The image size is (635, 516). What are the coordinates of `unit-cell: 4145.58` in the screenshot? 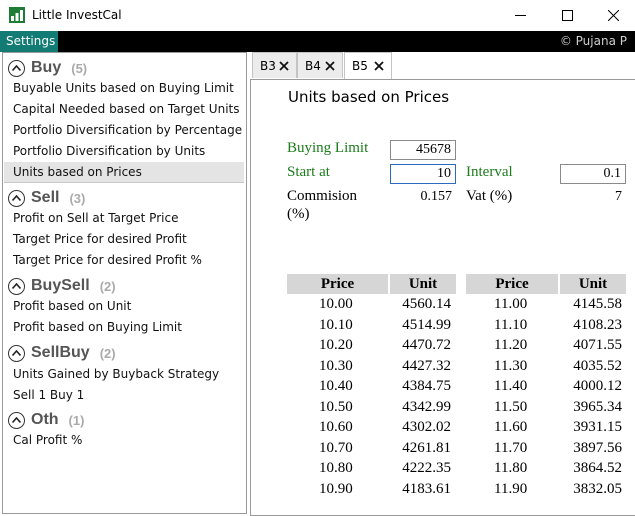 It's located at (597, 304).